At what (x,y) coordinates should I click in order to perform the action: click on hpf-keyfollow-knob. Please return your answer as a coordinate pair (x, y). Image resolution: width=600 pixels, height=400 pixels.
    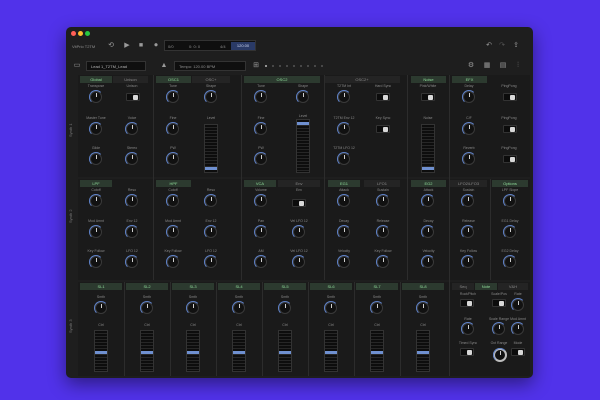
    Looking at the image, I should click on (173, 262).